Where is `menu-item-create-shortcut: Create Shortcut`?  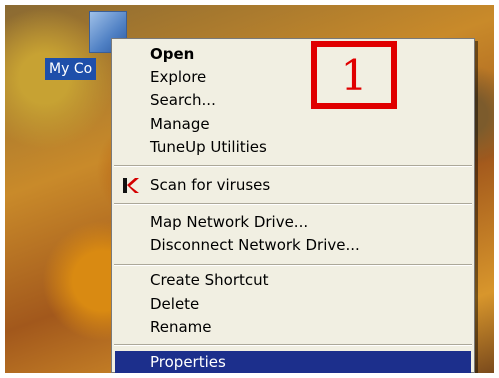
menu-item-create-shortcut: Create Shortcut is located at coordinates (293, 280).